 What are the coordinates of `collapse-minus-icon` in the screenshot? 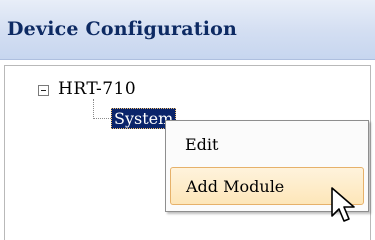 It's located at (43, 90).